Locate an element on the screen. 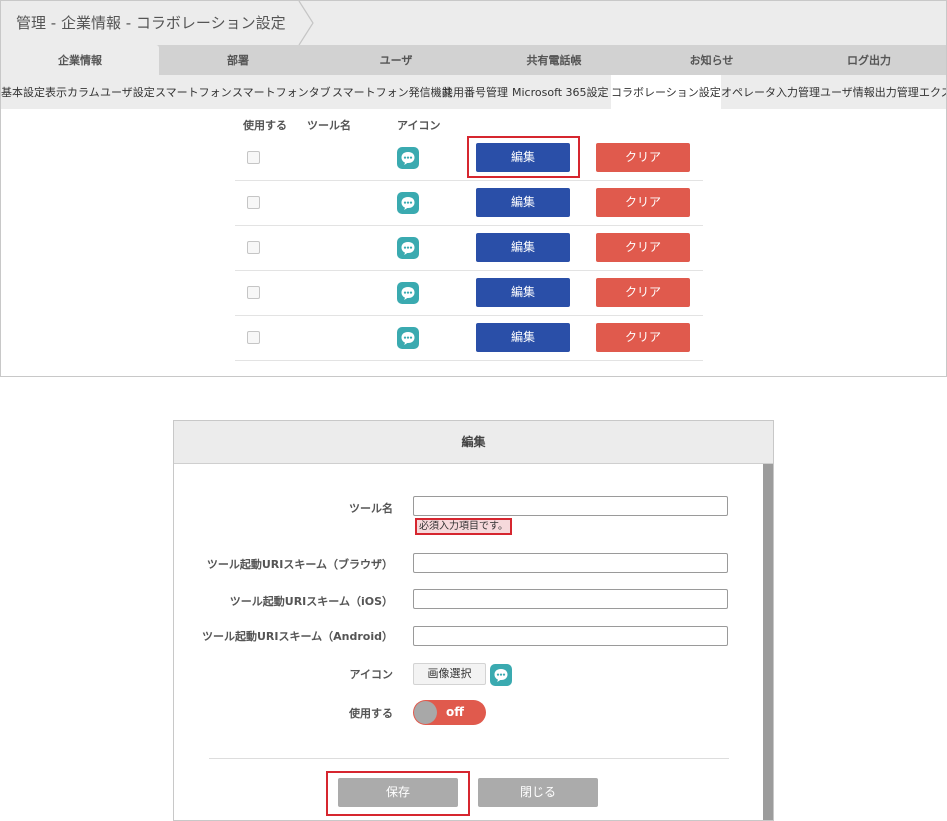  edit-highlight-box is located at coordinates (523, 157).